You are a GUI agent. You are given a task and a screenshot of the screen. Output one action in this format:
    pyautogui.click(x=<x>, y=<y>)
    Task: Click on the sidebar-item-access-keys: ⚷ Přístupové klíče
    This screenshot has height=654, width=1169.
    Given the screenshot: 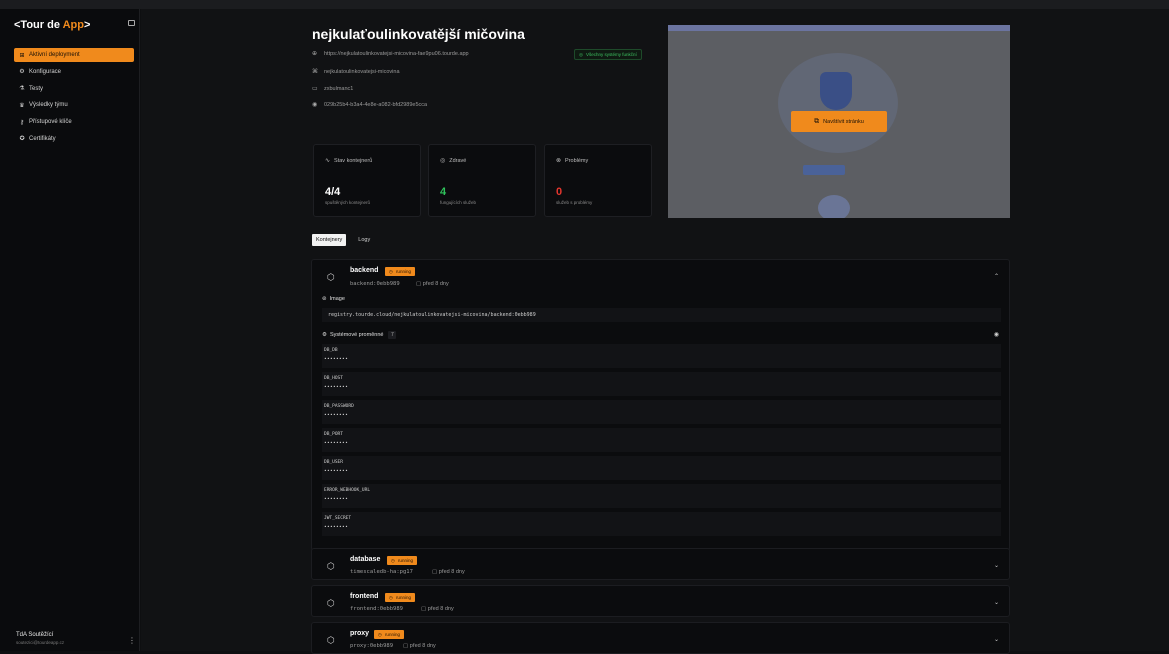 What is the action you would take?
    pyautogui.click(x=74, y=122)
    